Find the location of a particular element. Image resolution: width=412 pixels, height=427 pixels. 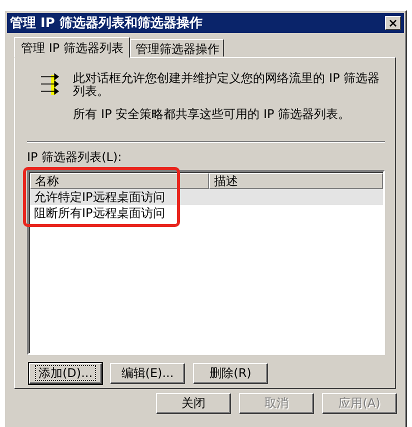

tab: 管理 IP 筛选器列表 is located at coordinates (72, 47).